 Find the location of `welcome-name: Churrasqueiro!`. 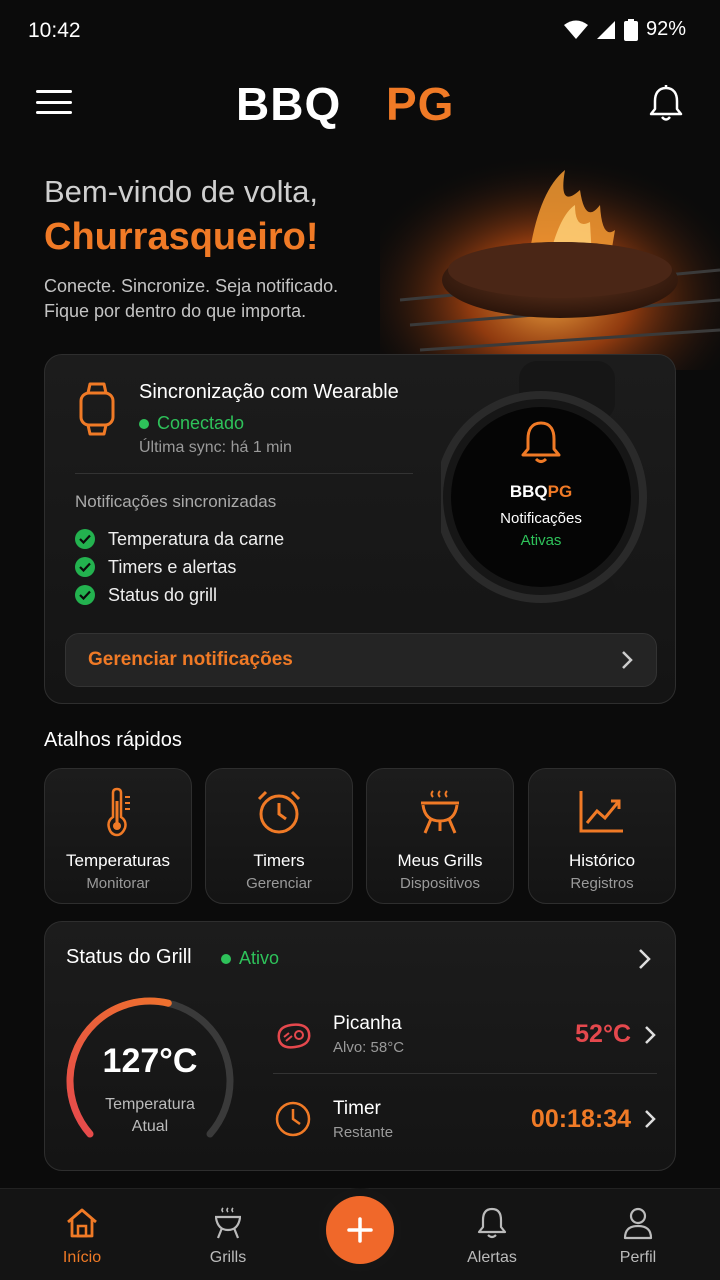

welcome-name: Churrasqueiro! is located at coordinates (181, 237).